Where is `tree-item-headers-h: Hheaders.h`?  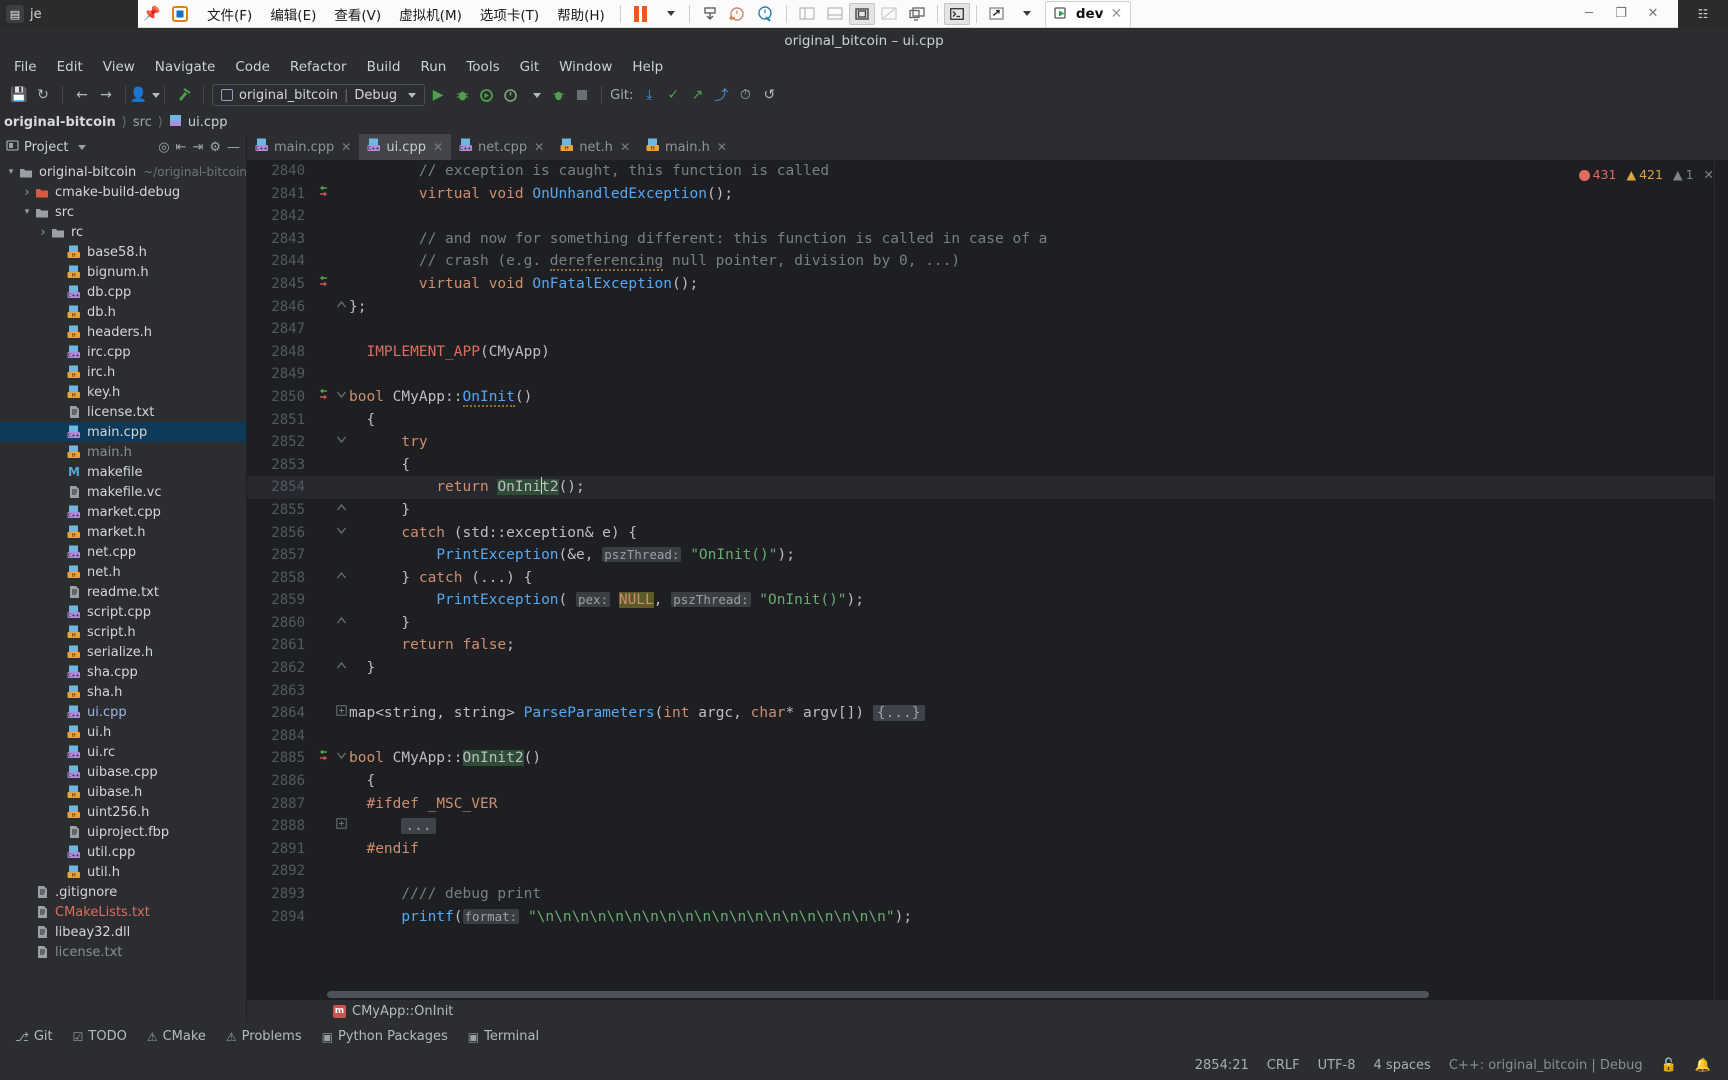 tree-item-headers-h: Hheaders.h is located at coordinates (123, 332).